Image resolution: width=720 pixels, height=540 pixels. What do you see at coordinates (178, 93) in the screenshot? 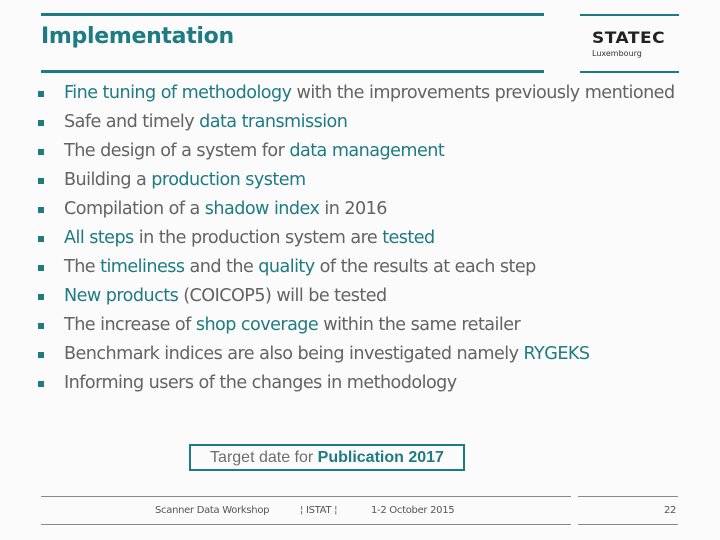
I see `highlighted-text: Fine tuning of methodology` at bounding box center [178, 93].